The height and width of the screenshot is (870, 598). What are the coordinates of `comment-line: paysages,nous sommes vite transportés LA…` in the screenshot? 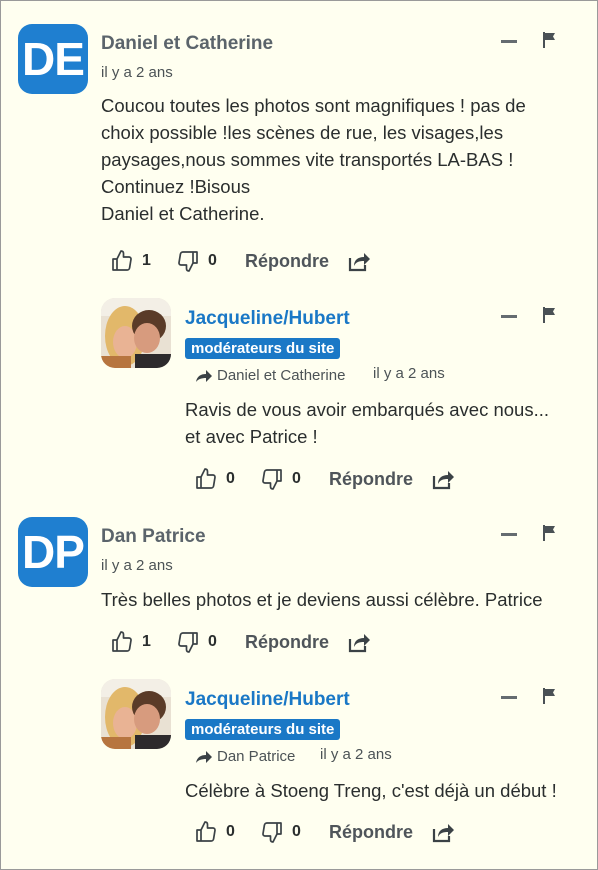 It's located at (307, 159).